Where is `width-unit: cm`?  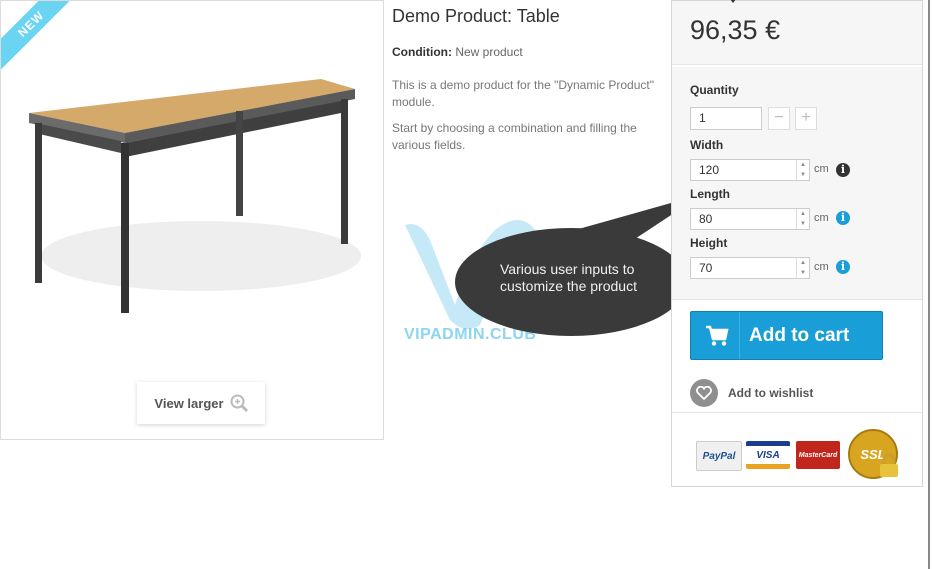
width-unit: cm is located at coordinates (821, 169).